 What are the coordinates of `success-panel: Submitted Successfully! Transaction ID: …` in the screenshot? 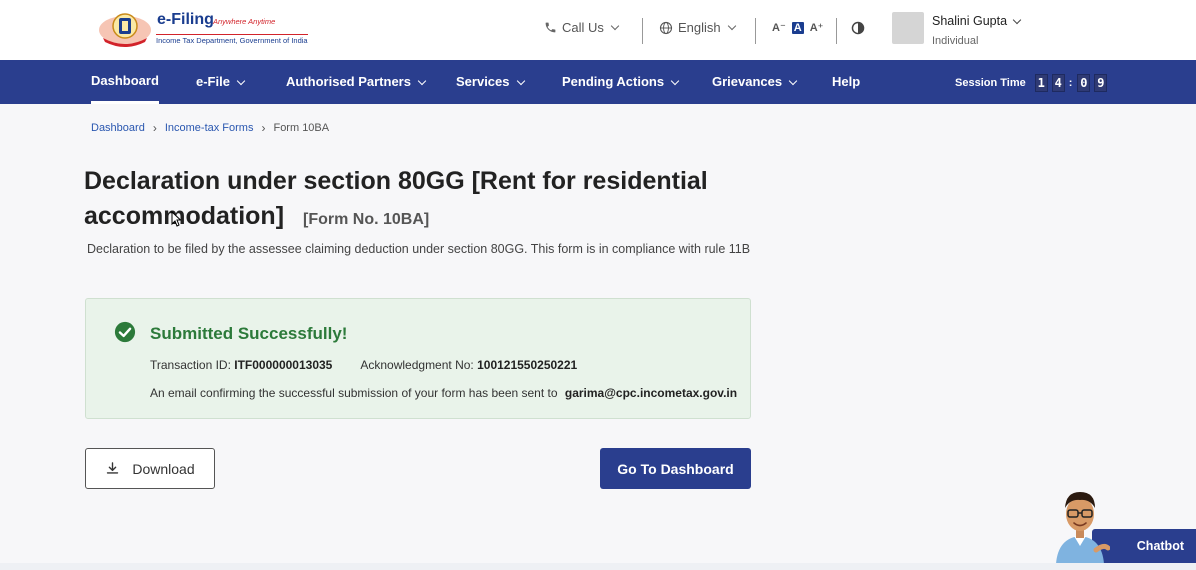 It's located at (418, 358).